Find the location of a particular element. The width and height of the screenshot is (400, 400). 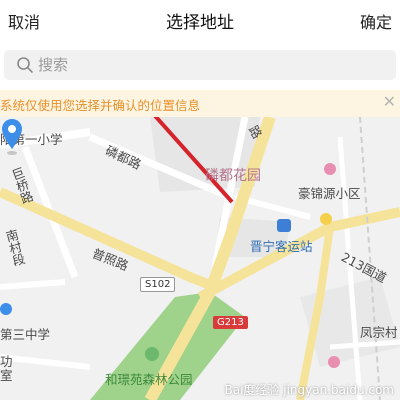

privacy-notice-banner: 系统仅使用您选择并确认的位置信息 ✕ is located at coordinates (200, 103).